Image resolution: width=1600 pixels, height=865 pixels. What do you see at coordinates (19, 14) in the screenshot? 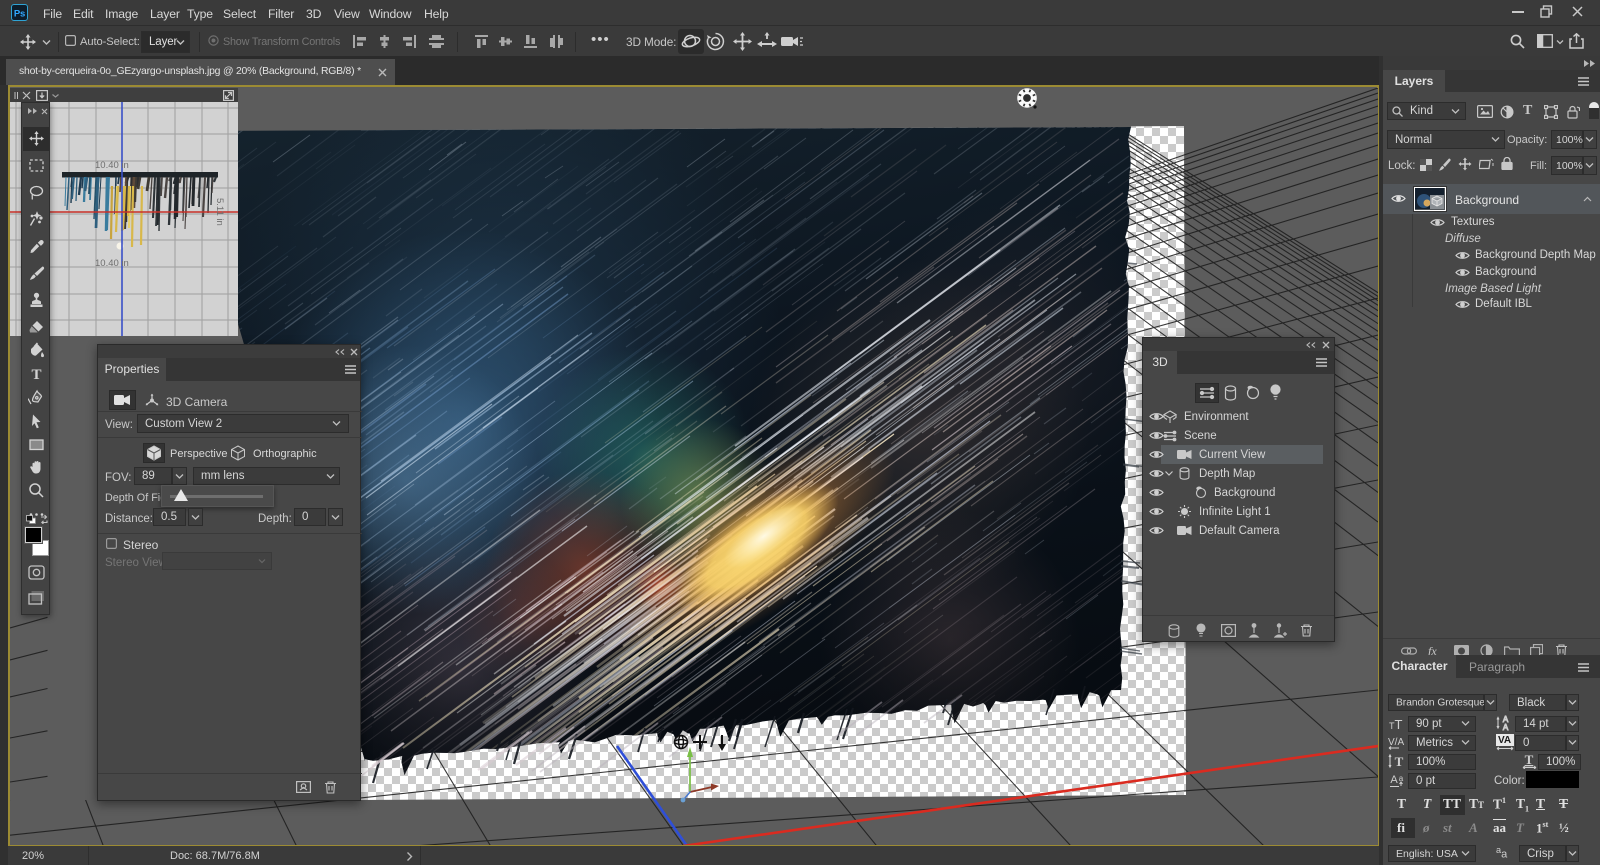
I see `svg-text: Ps` at bounding box center [19, 14].